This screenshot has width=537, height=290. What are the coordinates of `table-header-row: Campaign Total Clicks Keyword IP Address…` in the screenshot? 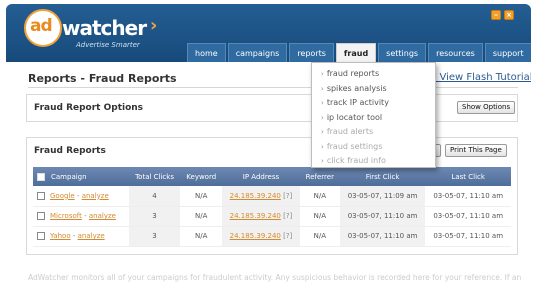 It's located at (272, 176).